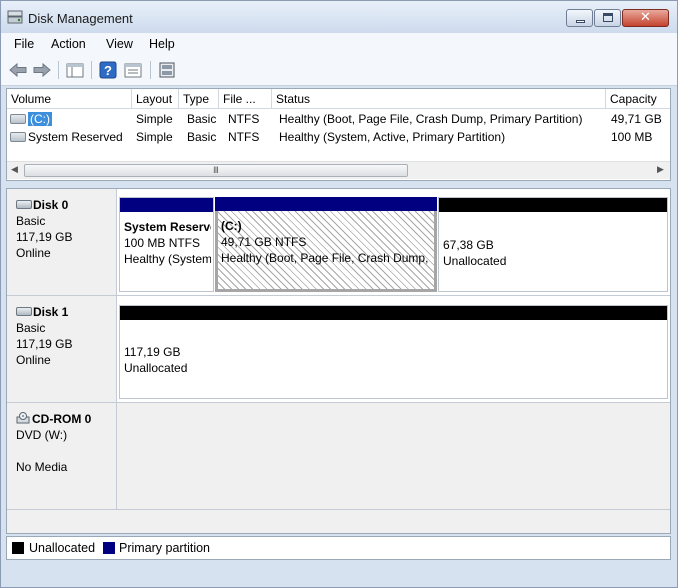 Image resolution: width=678 pixels, height=588 pixels. Describe the element at coordinates (632, 137) in the screenshot. I see `cell-capacity: 100 MB` at that location.